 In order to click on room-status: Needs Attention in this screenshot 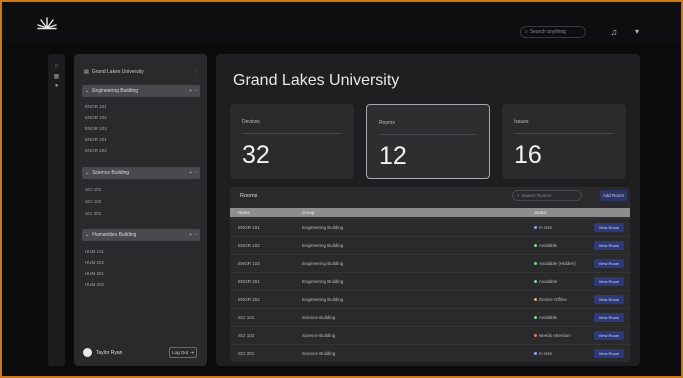, I will do `click(552, 335)`.